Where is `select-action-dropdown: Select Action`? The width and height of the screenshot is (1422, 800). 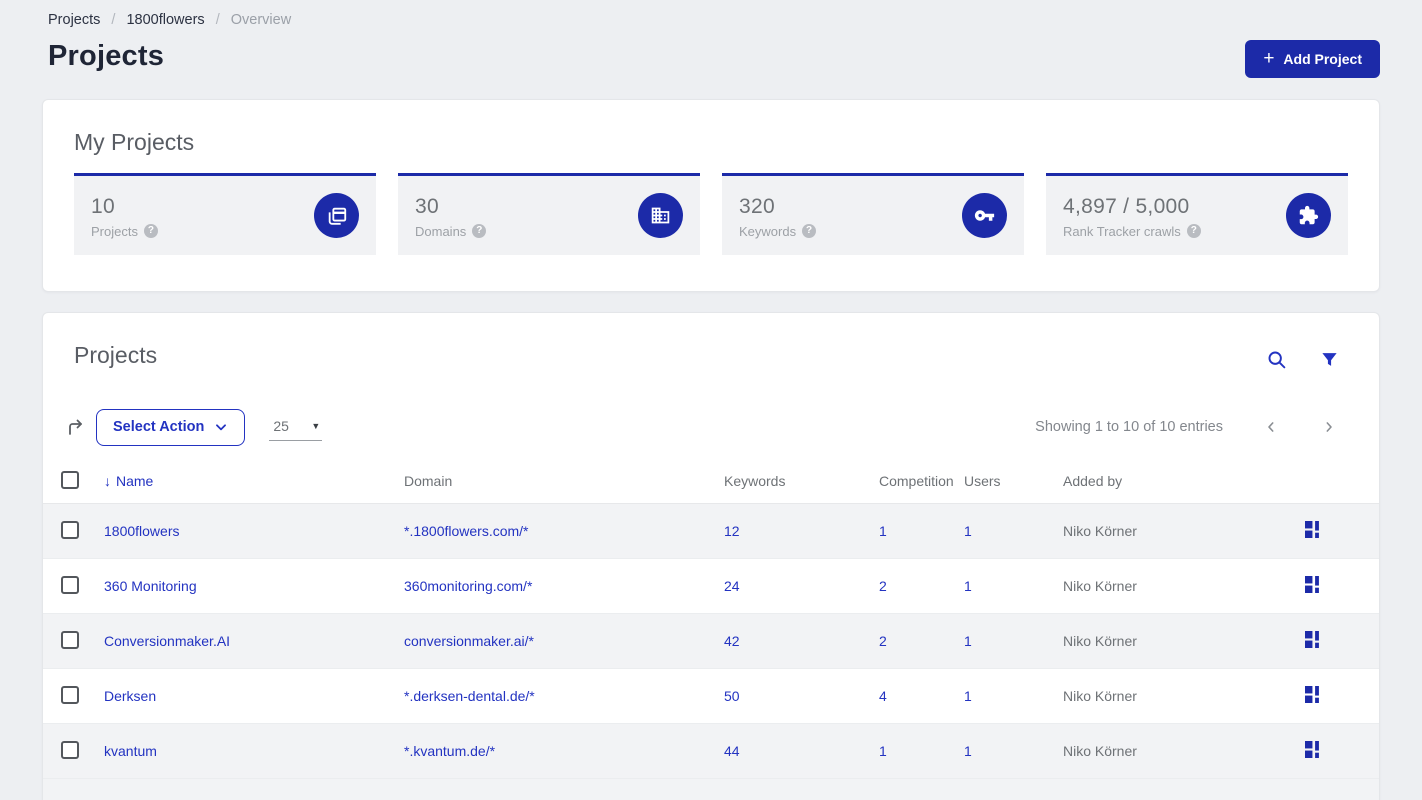
select-action-dropdown: Select Action is located at coordinates (171, 427).